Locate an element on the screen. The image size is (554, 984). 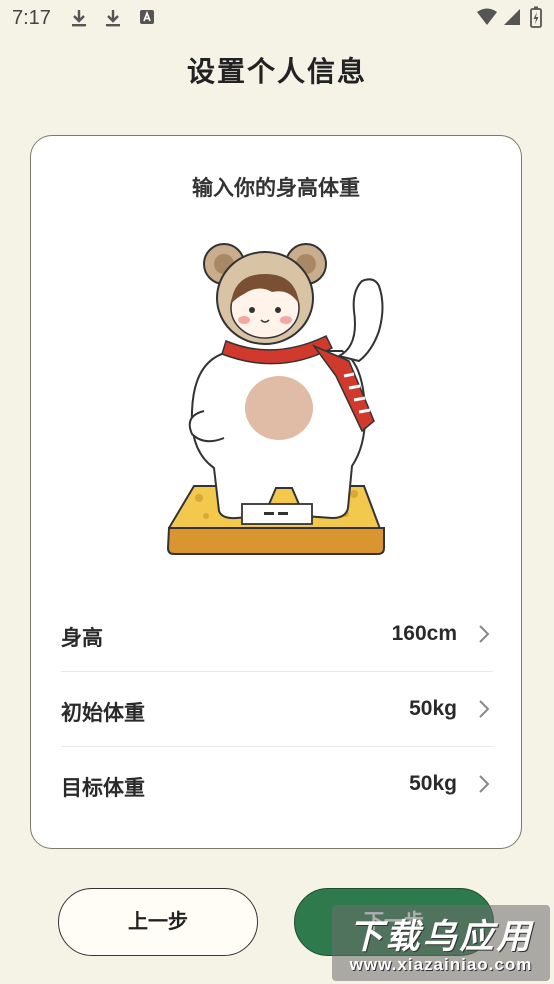
initial-weight-label: 初始体重 is located at coordinates (103, 713).